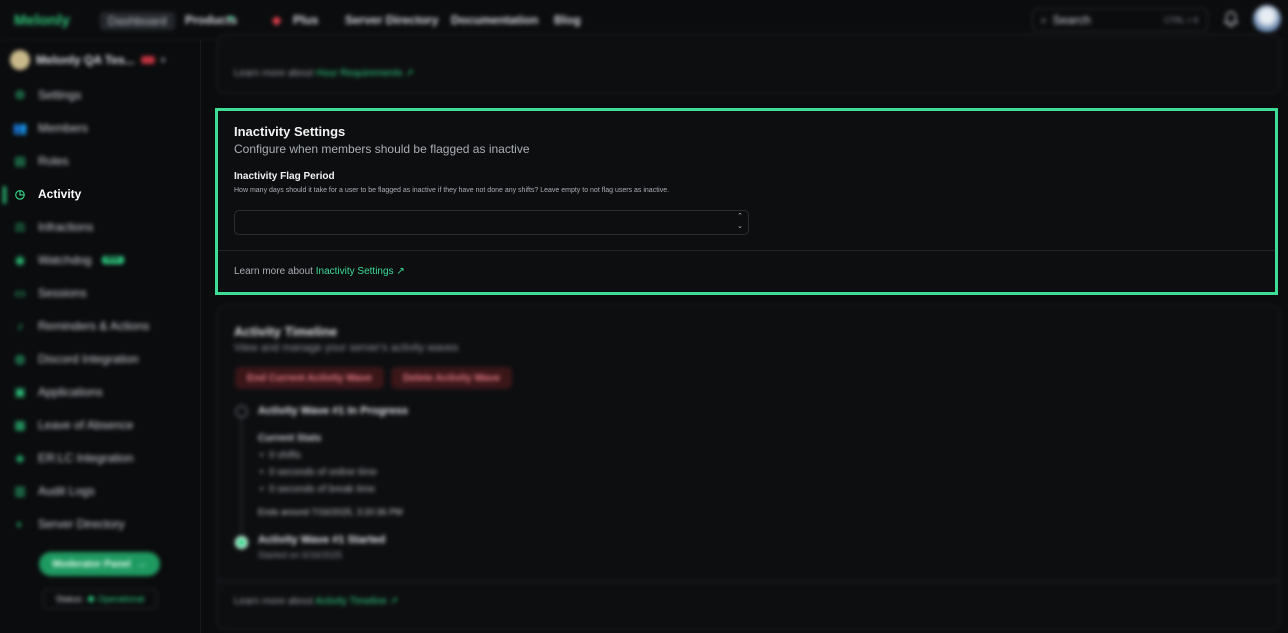 This screenshot has width=1288, height=633. I want to click on bell-icon, so click(1231, 19).